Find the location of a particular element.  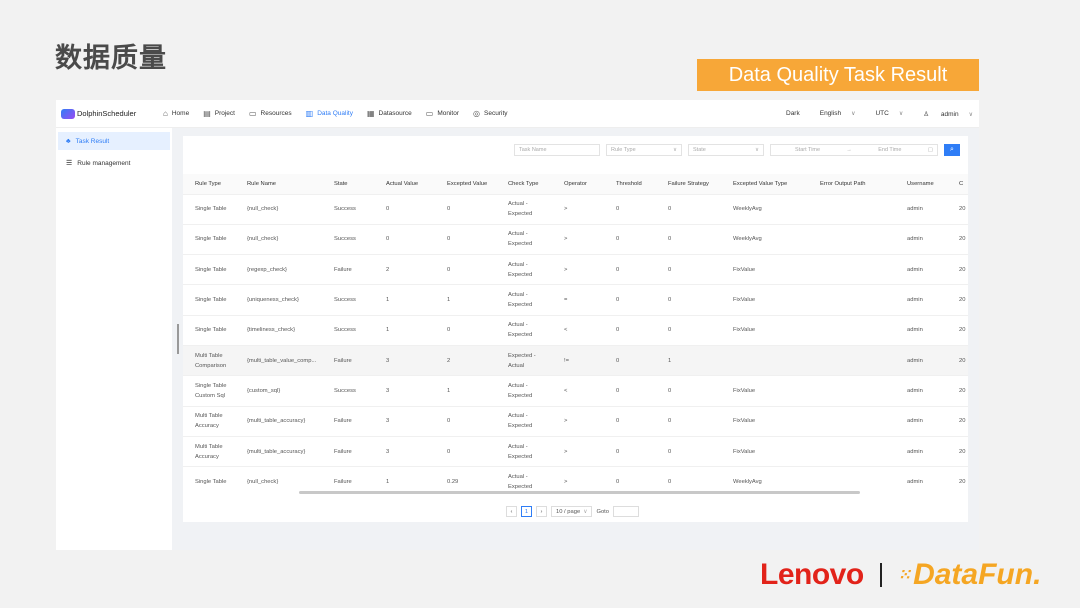

theme-toggle: Dark is located at coordinates (793, 113).